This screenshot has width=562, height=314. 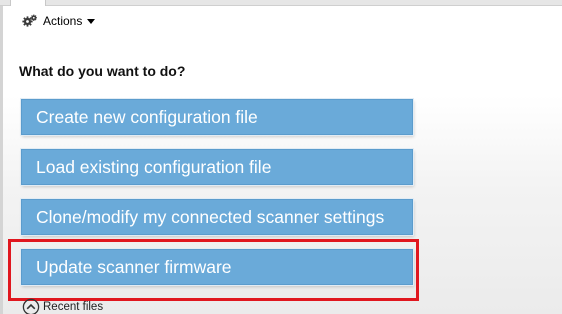 I want to click on recent-files-toggle: Recent files, so click(x=62, y=306).